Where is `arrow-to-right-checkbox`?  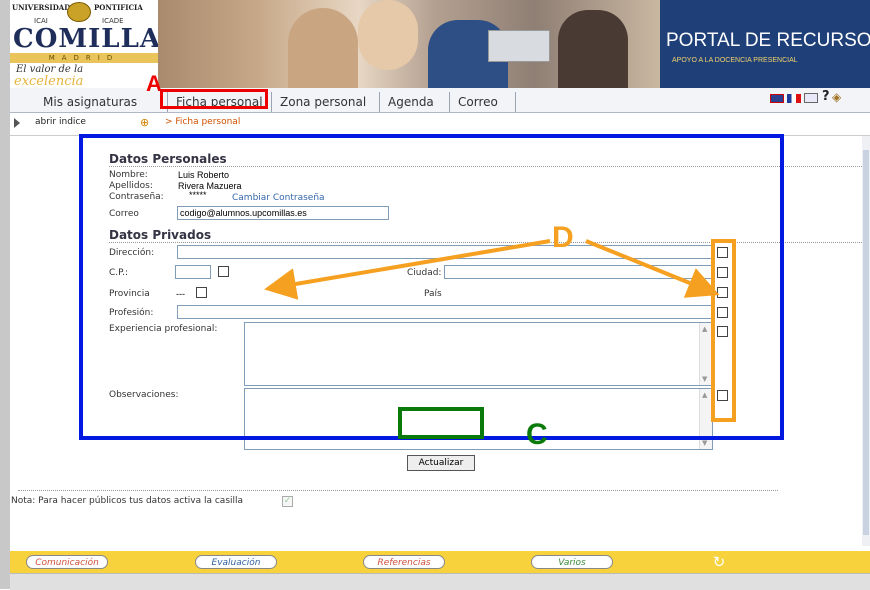
arrow-to-right-checkbox is located at coordinates (652, 268).